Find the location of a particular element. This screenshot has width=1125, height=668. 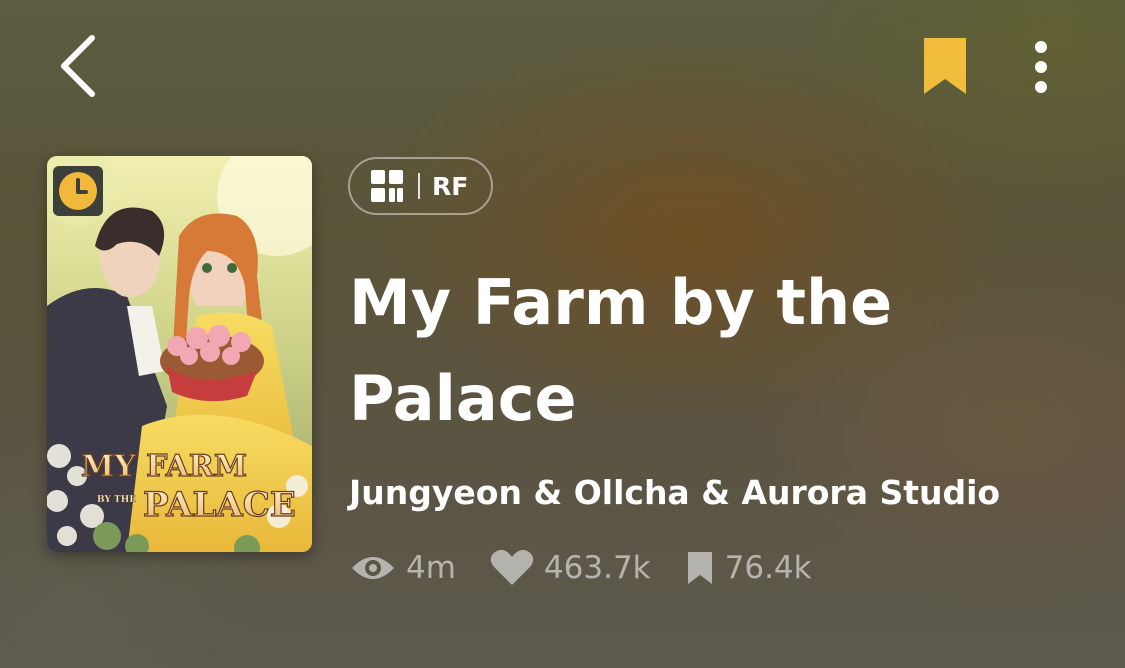

more-options-button is located at coordinates (1041, 67).